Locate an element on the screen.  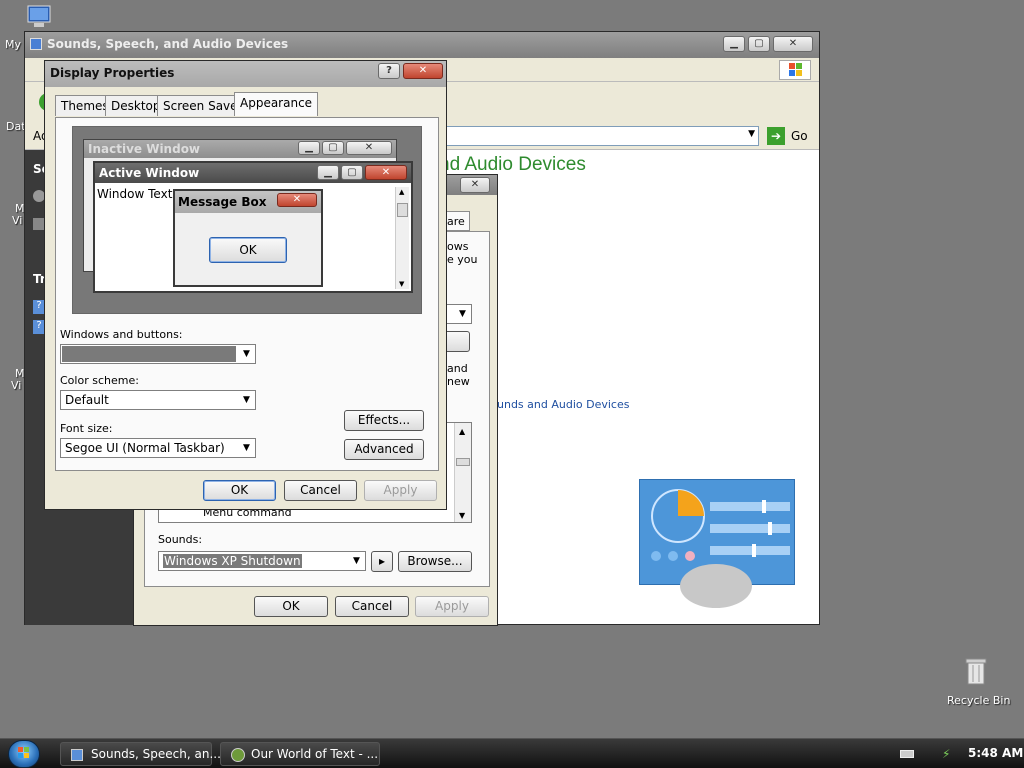
preview-inactive-max: ▢ is located at coordinates (333, 148).